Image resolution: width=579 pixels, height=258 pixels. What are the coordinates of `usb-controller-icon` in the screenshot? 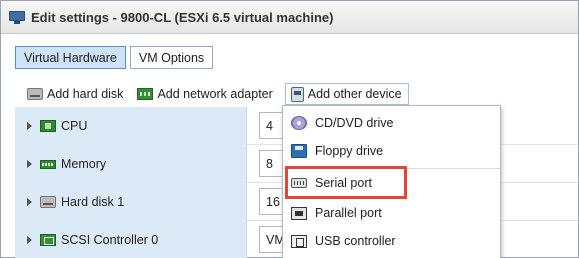 It's located at (299, 241).